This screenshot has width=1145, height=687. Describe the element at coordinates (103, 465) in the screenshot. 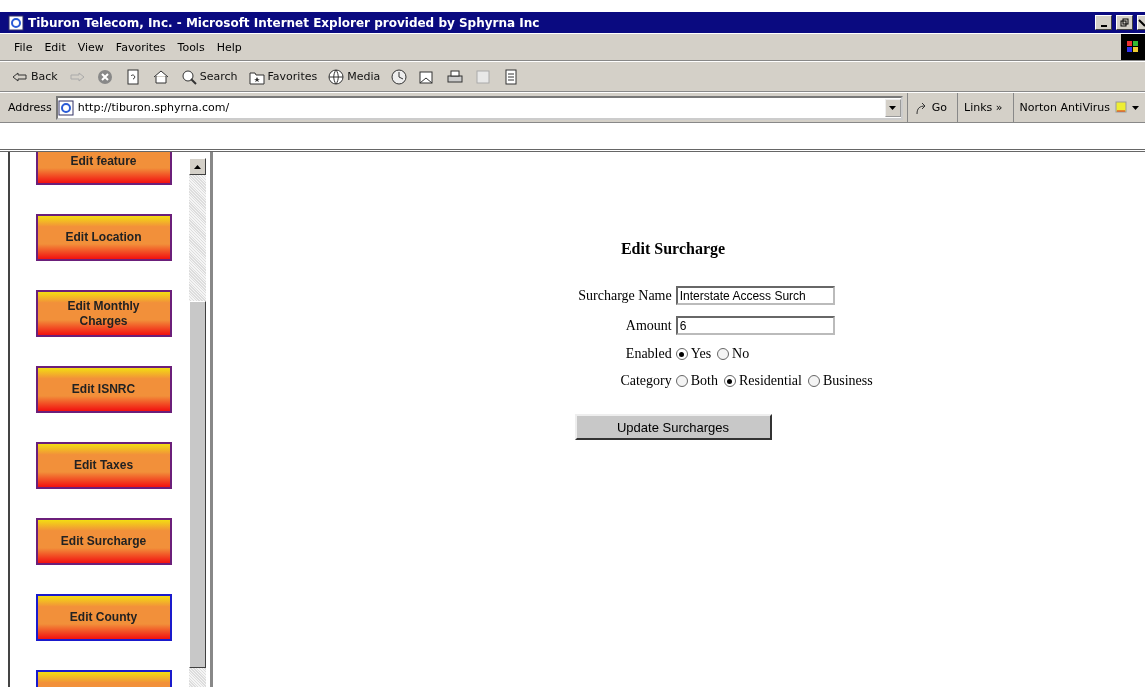

I see `nav-button: Edit Taxes` at that location.